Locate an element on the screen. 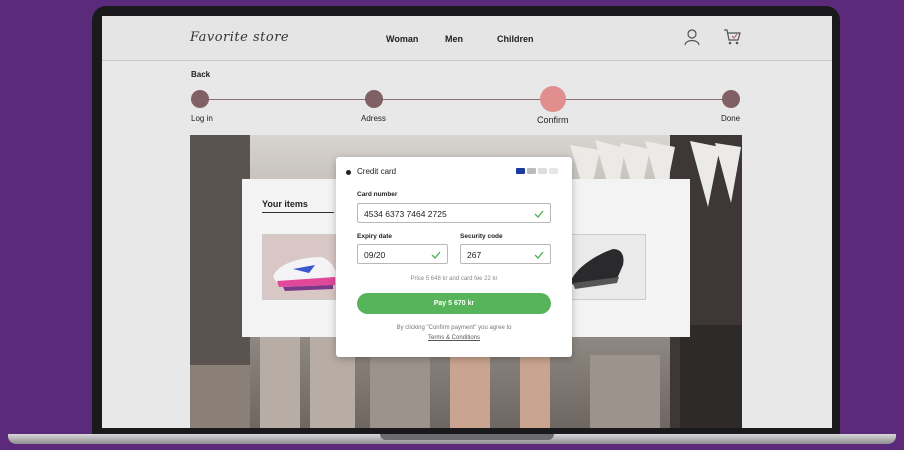 Image resolution: width=904 pixels, height=450 pixels. items-title: Your items is located at coordinates (285, 204).